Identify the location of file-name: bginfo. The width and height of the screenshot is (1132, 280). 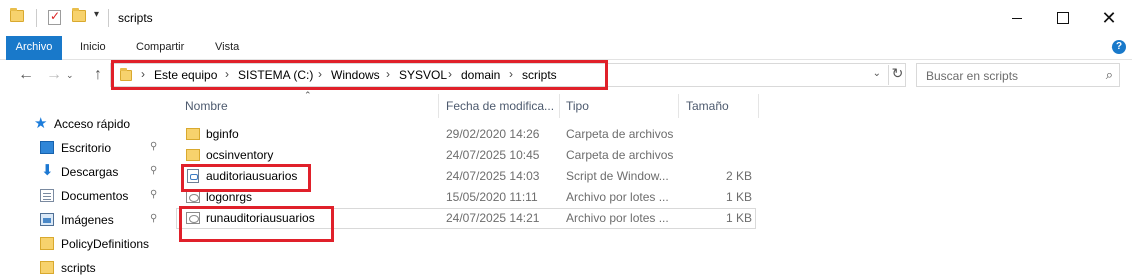
(222, 134).